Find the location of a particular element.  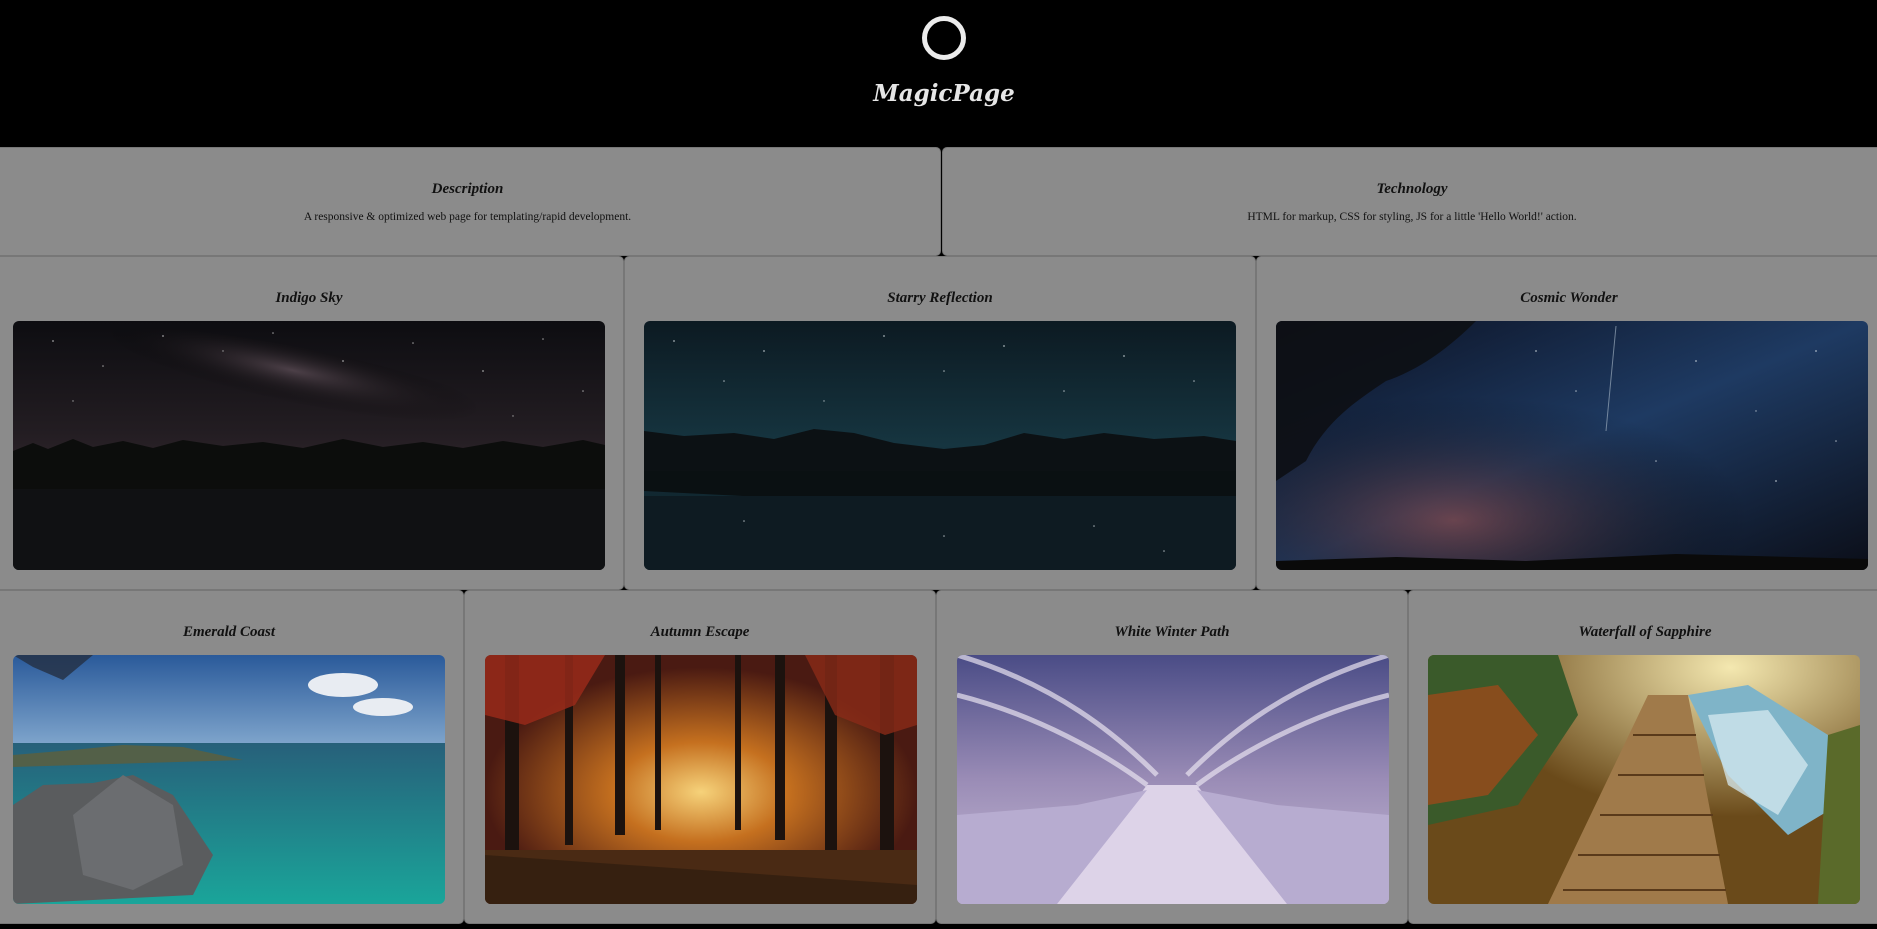

white-winter-path-image is located at coordinates (1173, 779).